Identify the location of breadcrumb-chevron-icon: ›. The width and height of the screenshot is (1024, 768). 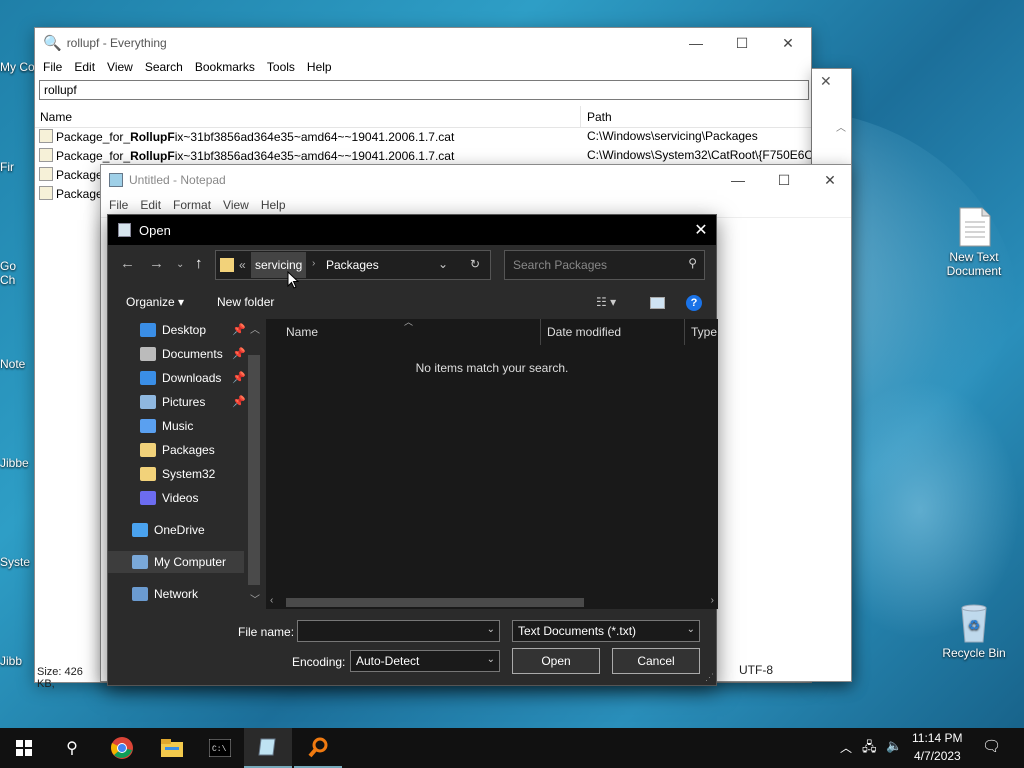
(313, 263).